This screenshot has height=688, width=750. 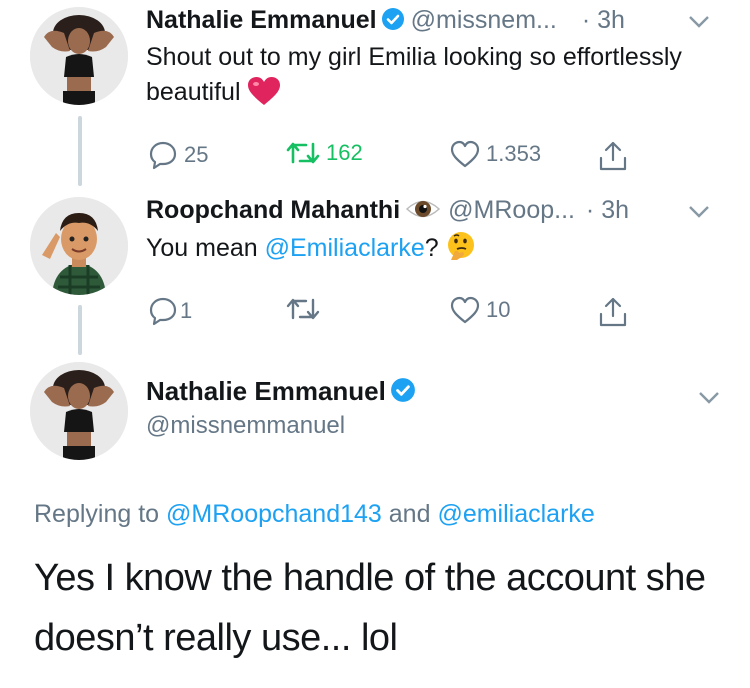 I want to click on like-count: 1.353, so click(x=514, y=153).